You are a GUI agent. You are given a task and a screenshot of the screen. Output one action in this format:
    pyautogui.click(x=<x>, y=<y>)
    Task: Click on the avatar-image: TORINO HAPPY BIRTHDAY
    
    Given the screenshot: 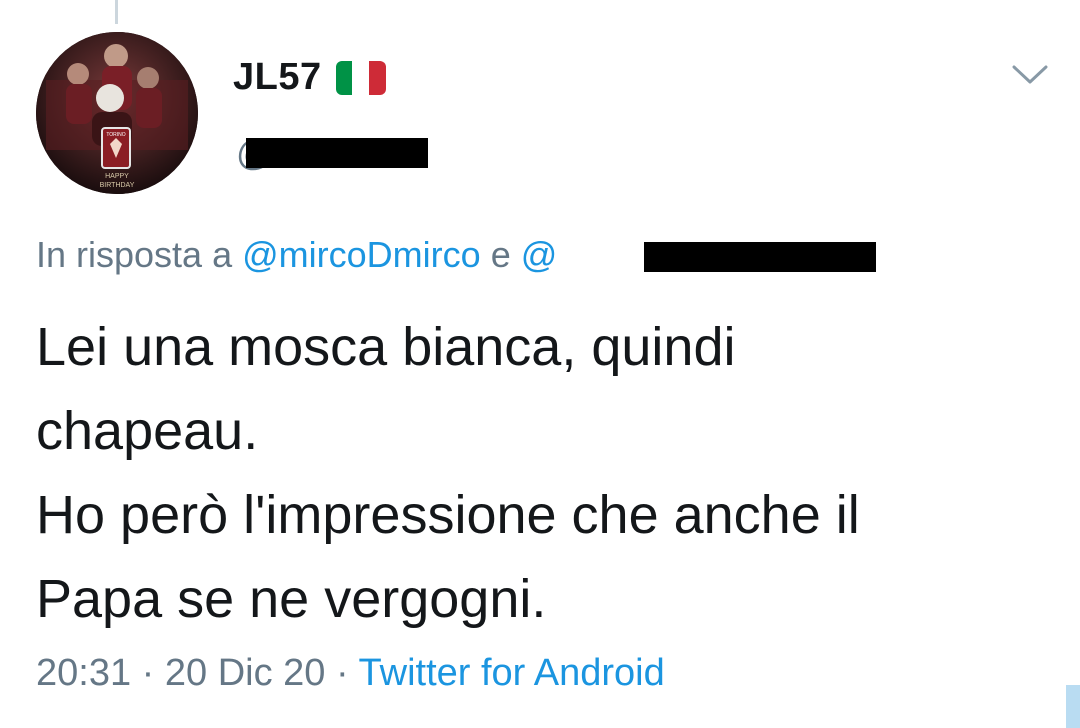 What is the action you would take?
    pyautogui.click(x=117, y=113)
    